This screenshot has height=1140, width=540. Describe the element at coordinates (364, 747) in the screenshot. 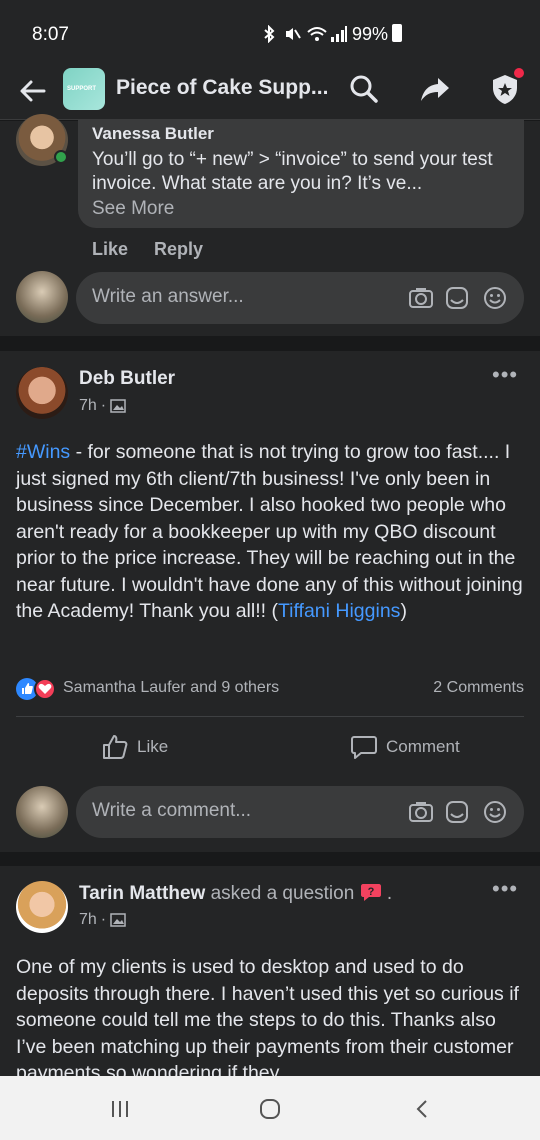

I see `comment-bubble-icon` at that location.